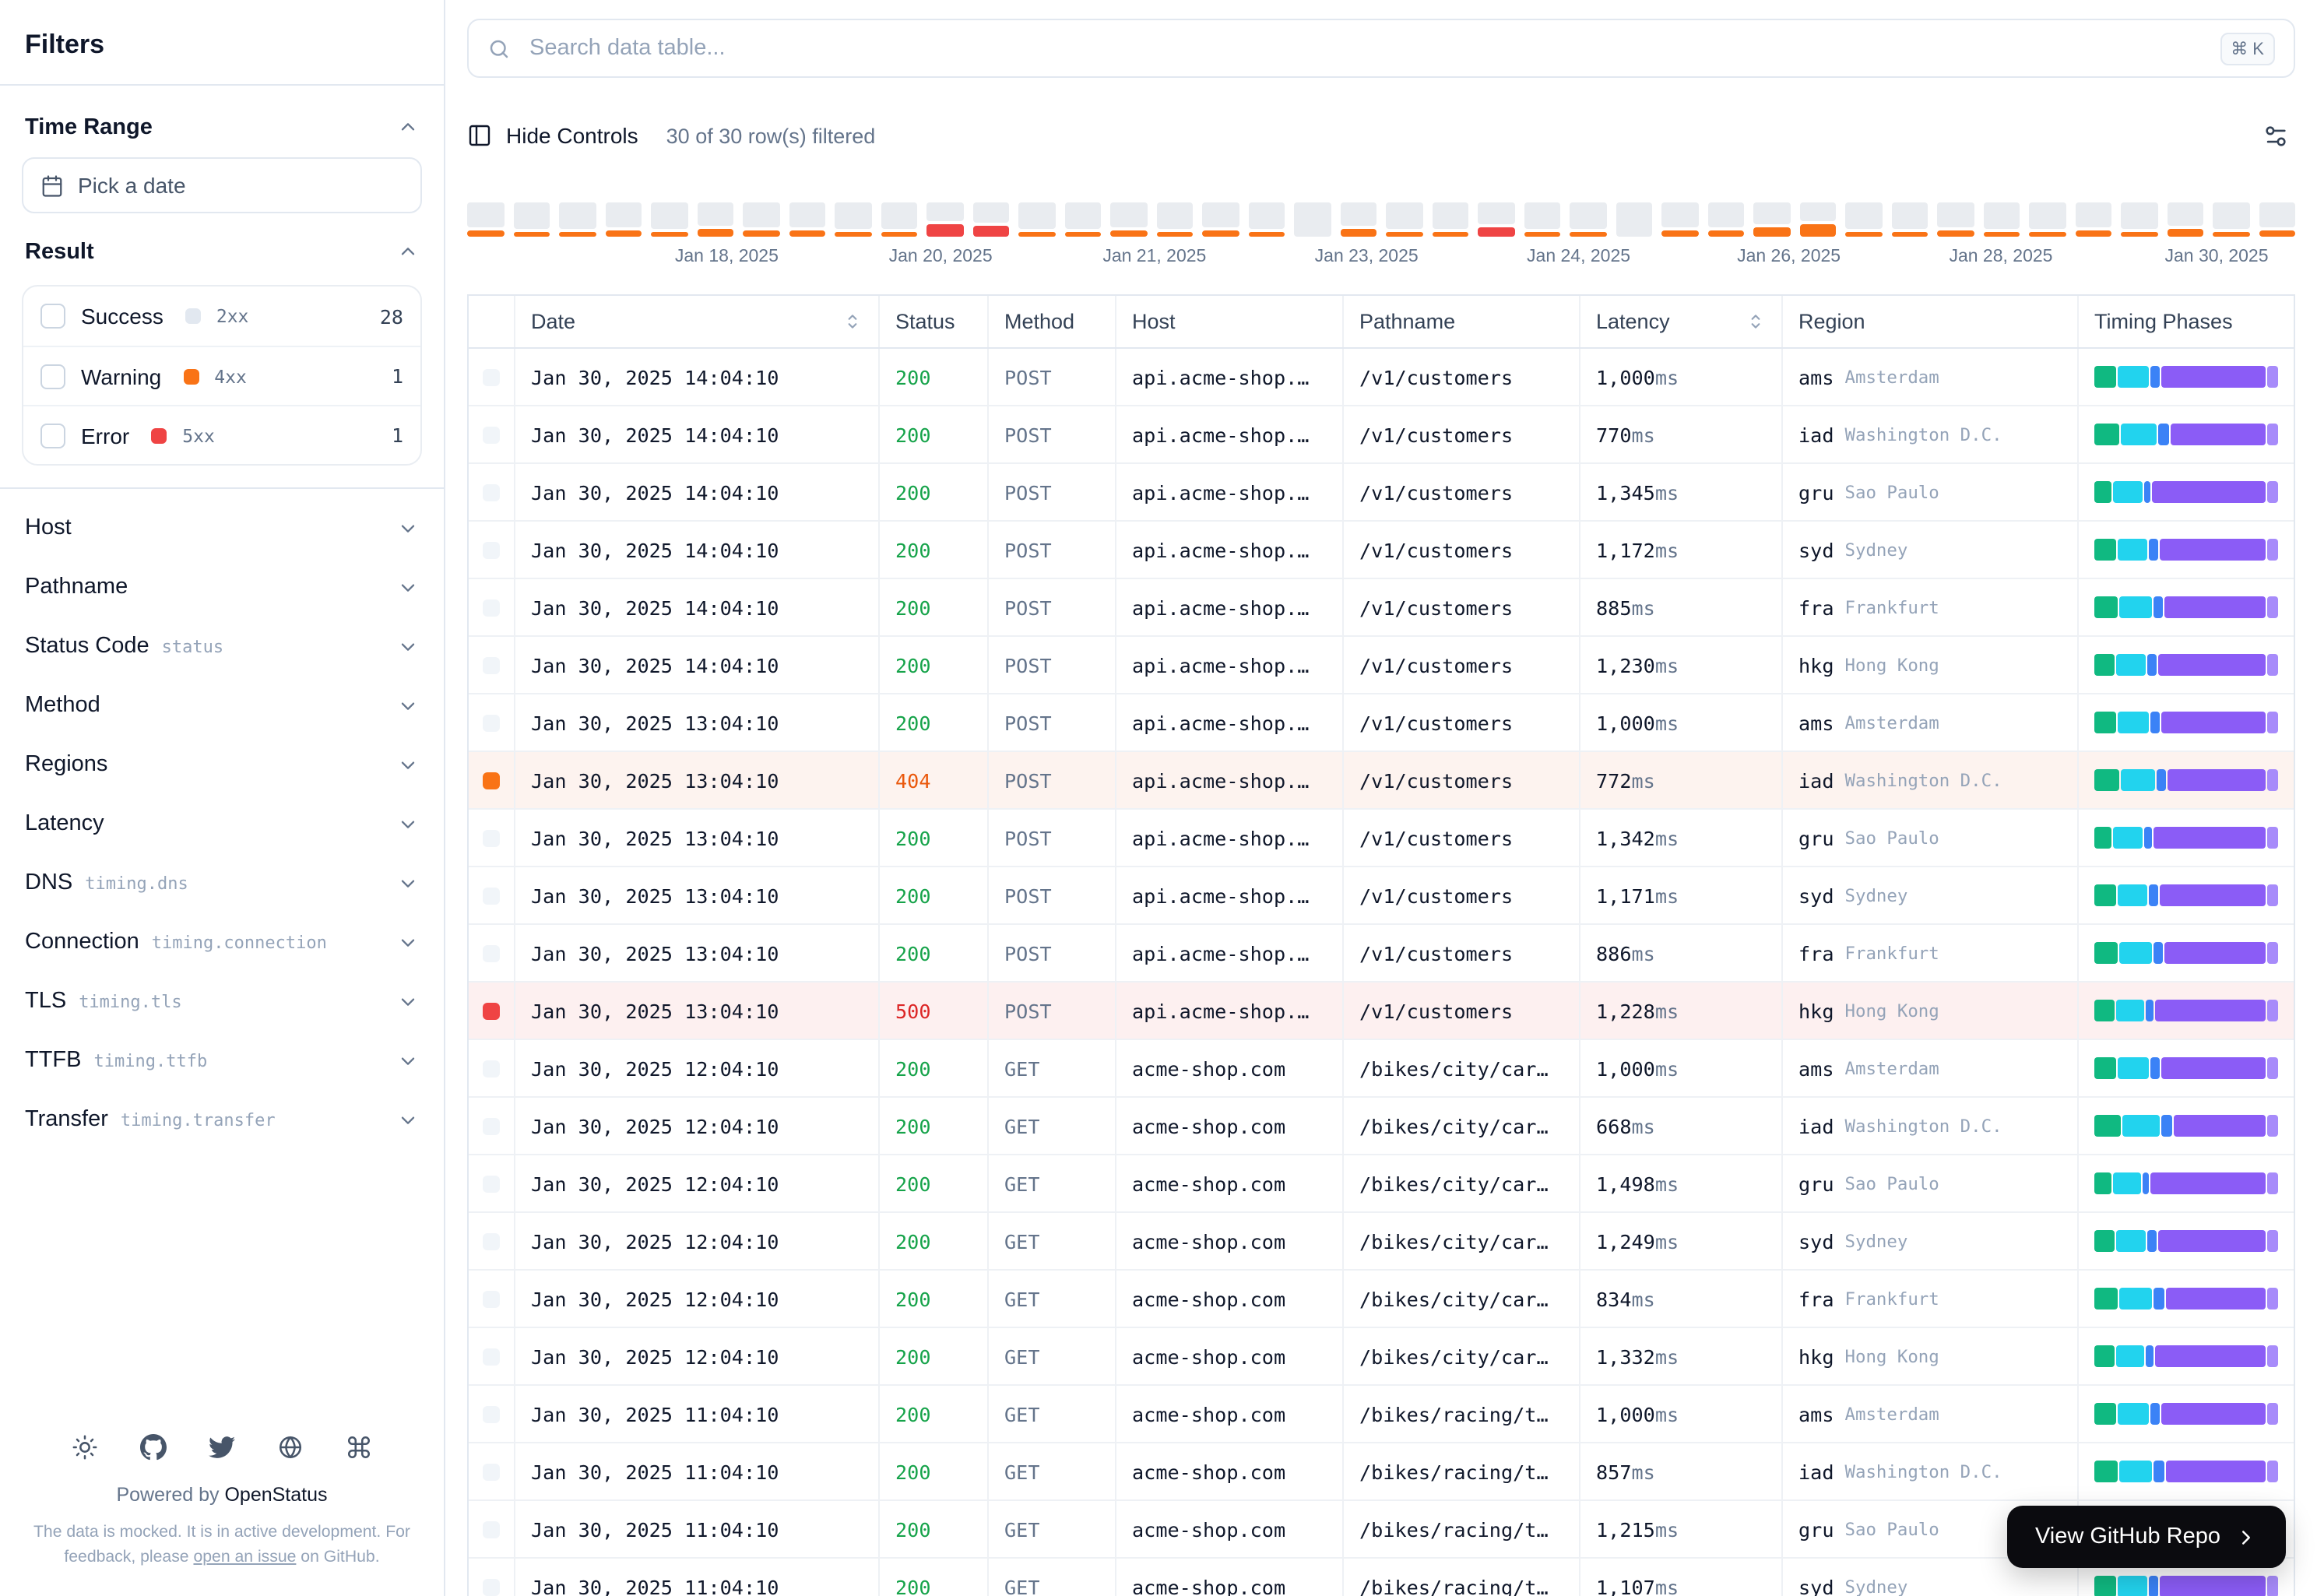 The image size is (2317, 1596). What do you see at coordinates (359, 1447) in the screenshot?
I see `command-icon` at bounding box center [359, 1447].